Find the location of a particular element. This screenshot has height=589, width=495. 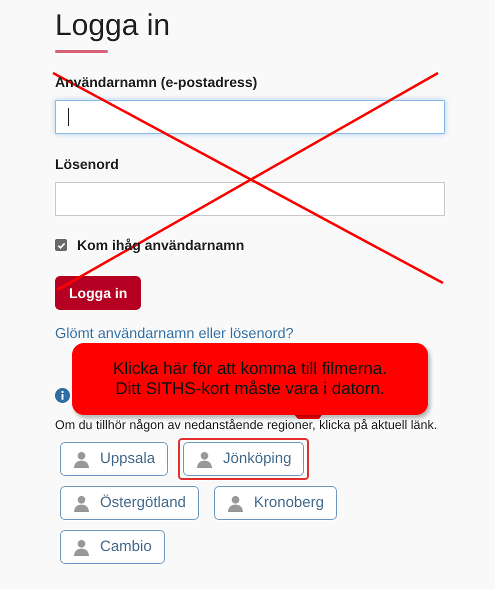

info-icon is located at coordinates (62, 395).